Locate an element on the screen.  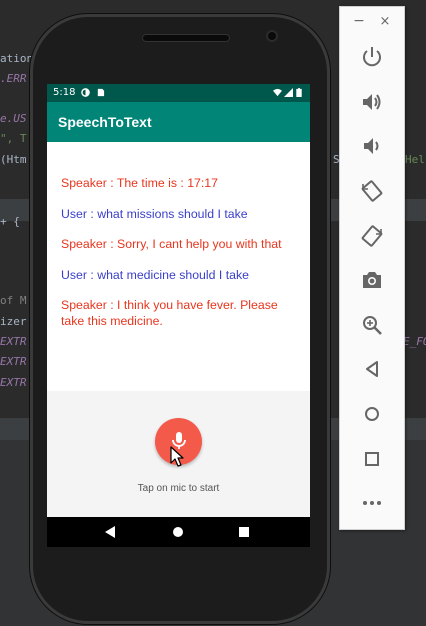
zoom-icon is located at coordinates (372, 325).